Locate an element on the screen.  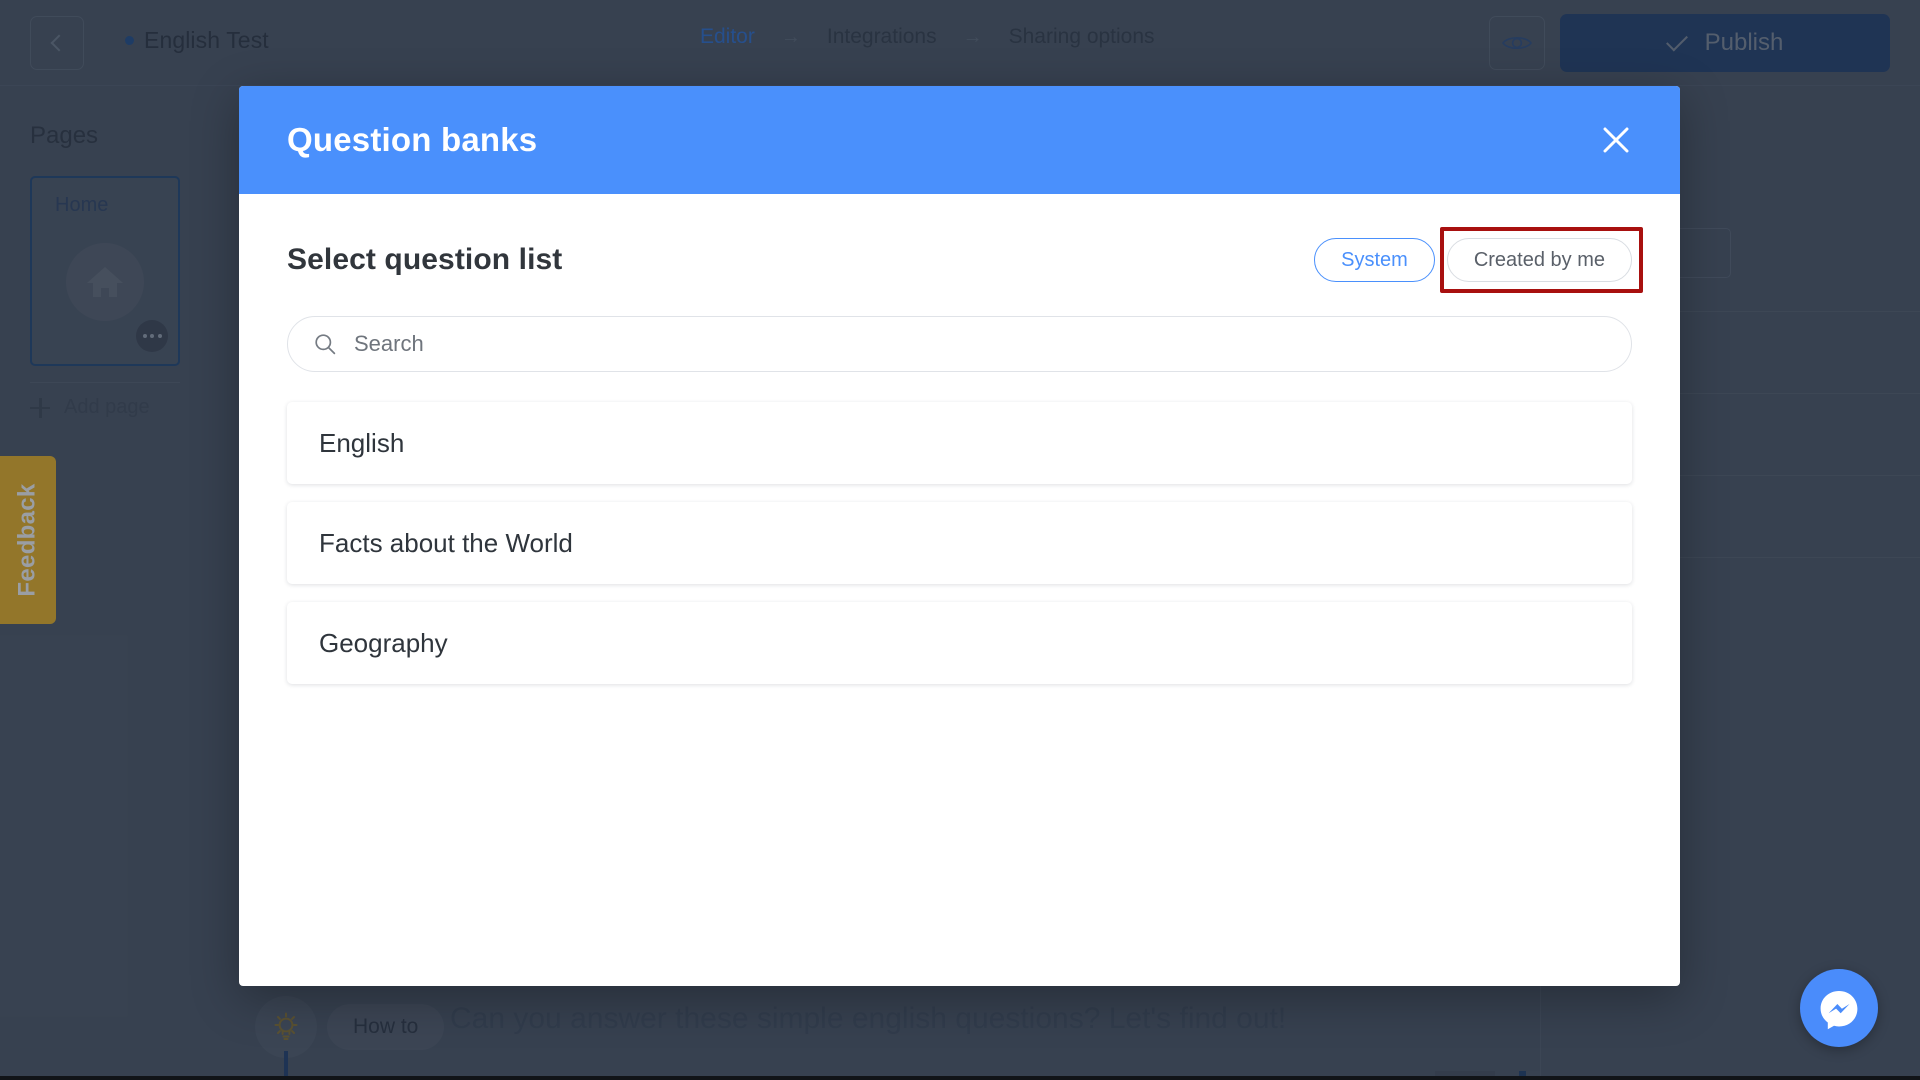
close-icon is located at coordinates (1616, 140).